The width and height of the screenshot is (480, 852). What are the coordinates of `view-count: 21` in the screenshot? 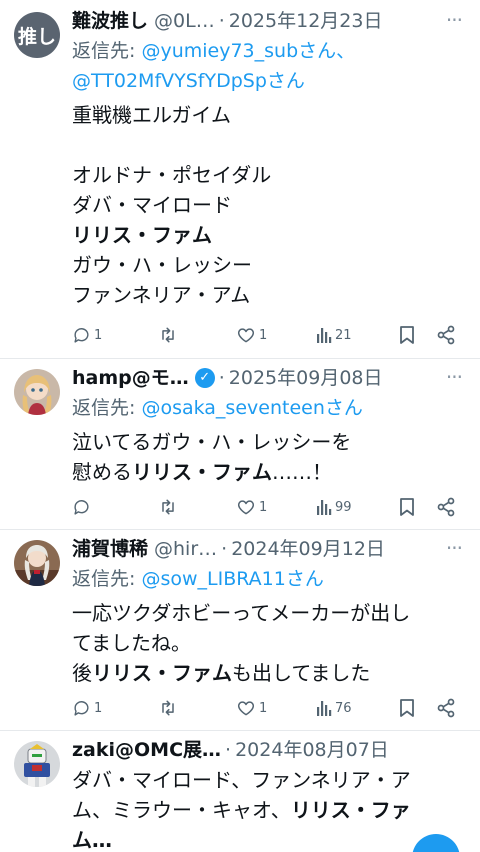 It's located at (343, 335).